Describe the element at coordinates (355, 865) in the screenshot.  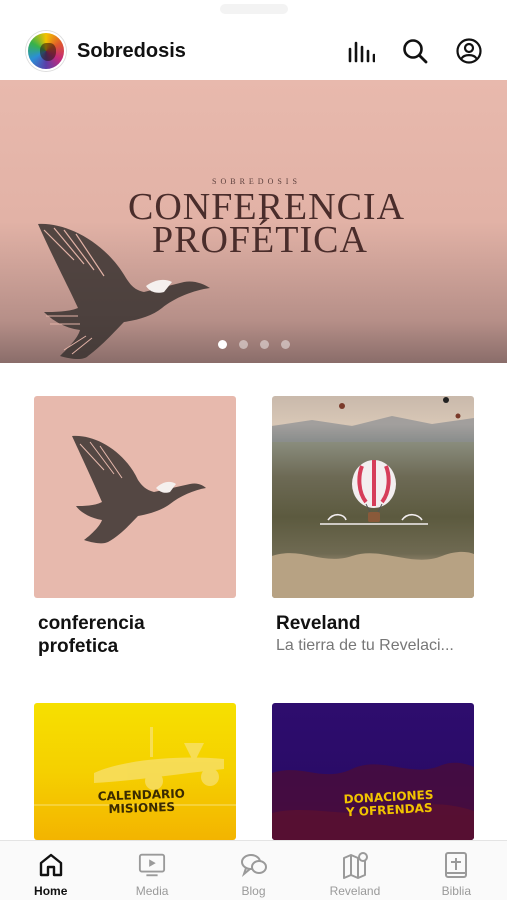
I see `map-icon` at that location.